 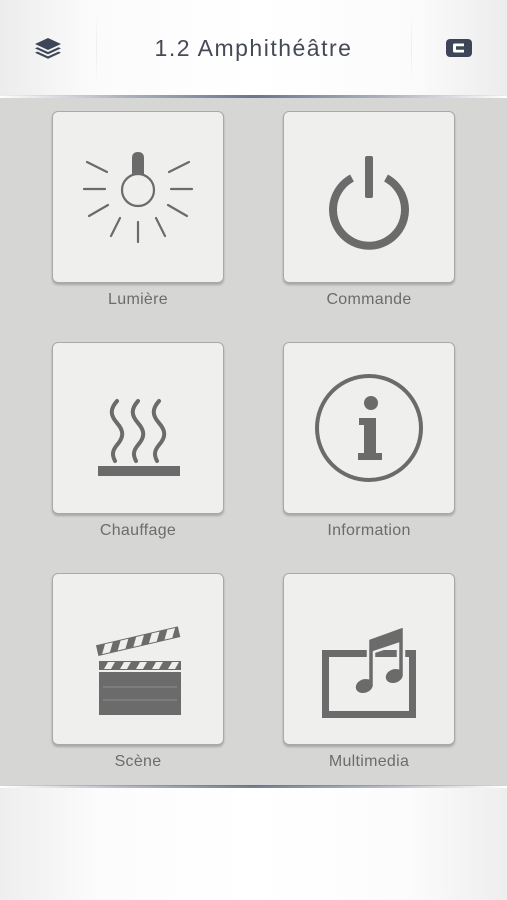 I want to click on exit-button, so click(x=459, y=48).